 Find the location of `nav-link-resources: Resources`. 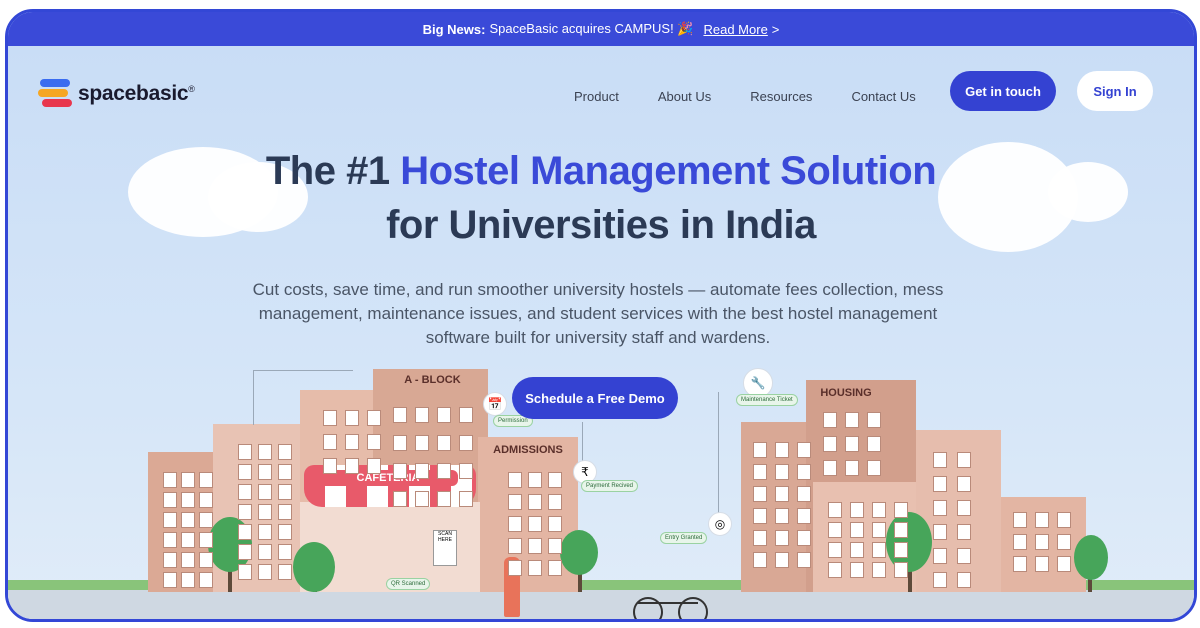

nav-link-resources: Resources is located at coordinates (781, 96).